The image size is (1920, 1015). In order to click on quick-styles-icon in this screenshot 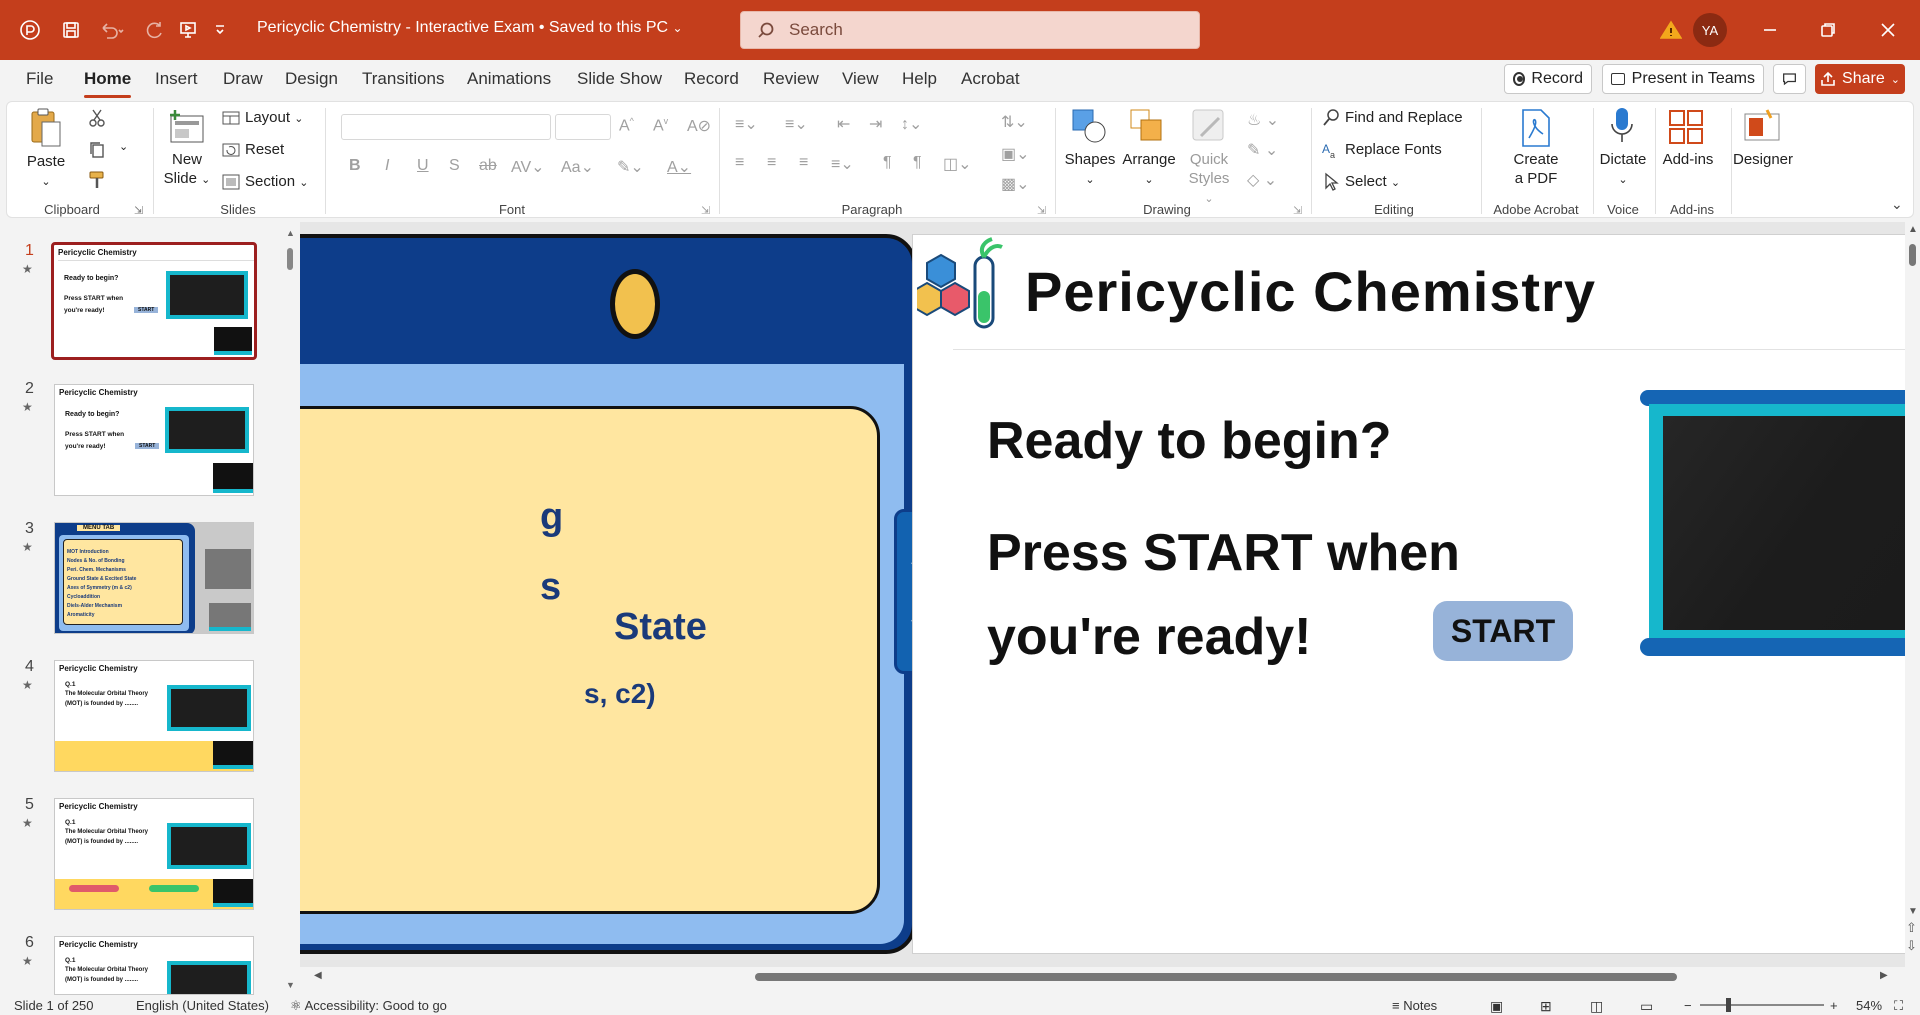, I will do `click(1209, 126)`.